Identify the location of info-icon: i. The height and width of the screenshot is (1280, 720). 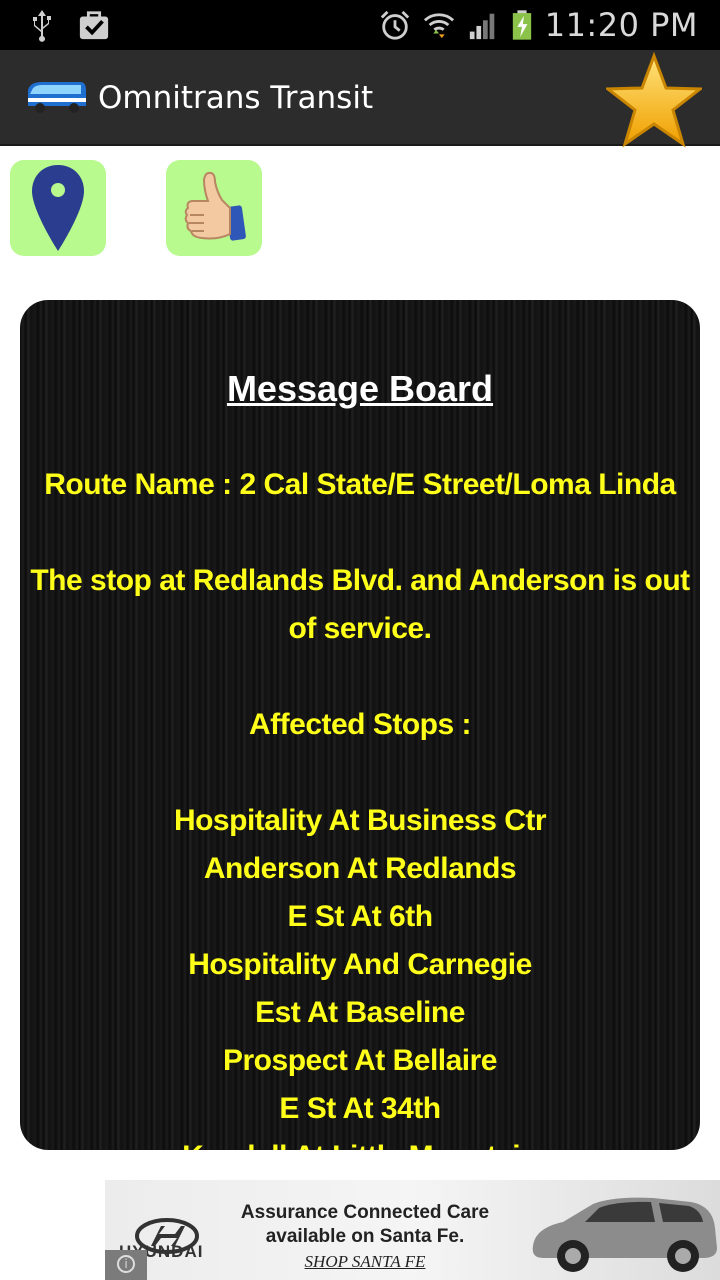
(126, 1264).